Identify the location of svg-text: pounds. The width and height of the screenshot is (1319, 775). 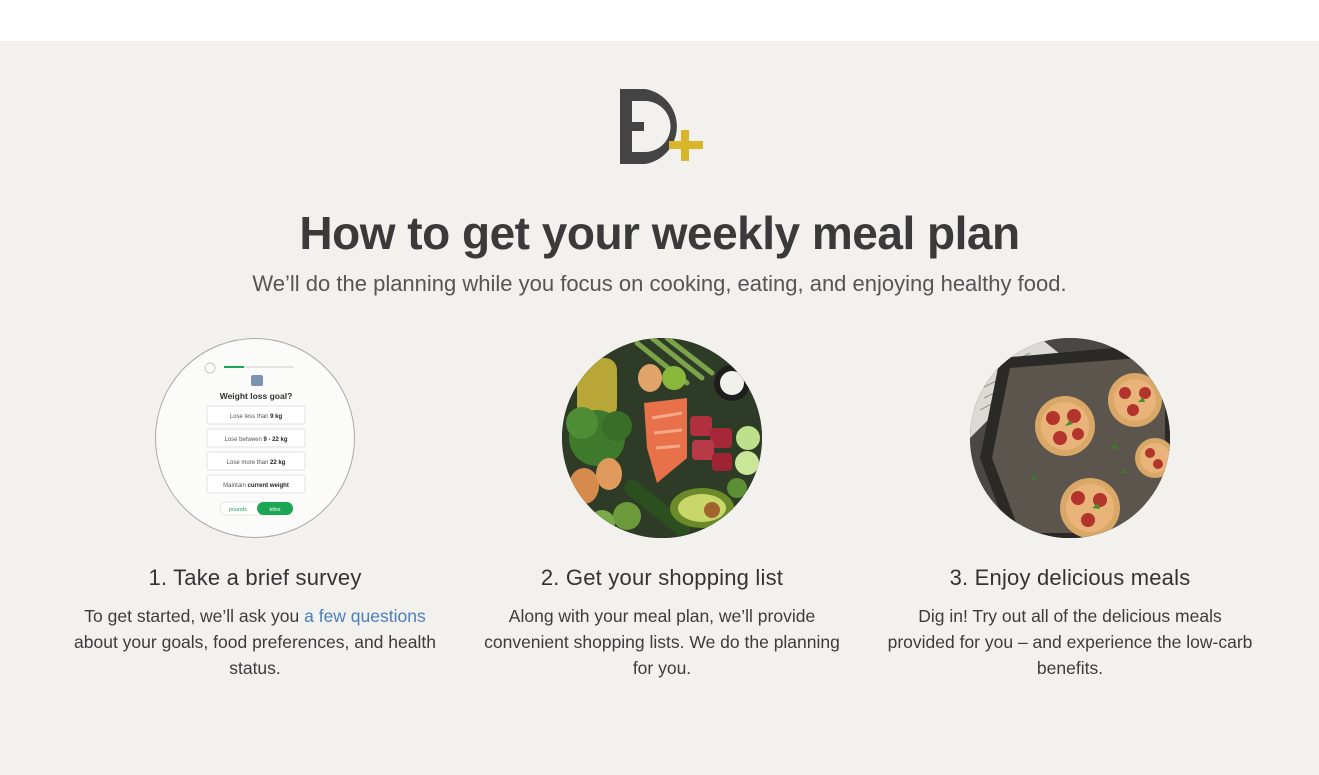
(238, 510).